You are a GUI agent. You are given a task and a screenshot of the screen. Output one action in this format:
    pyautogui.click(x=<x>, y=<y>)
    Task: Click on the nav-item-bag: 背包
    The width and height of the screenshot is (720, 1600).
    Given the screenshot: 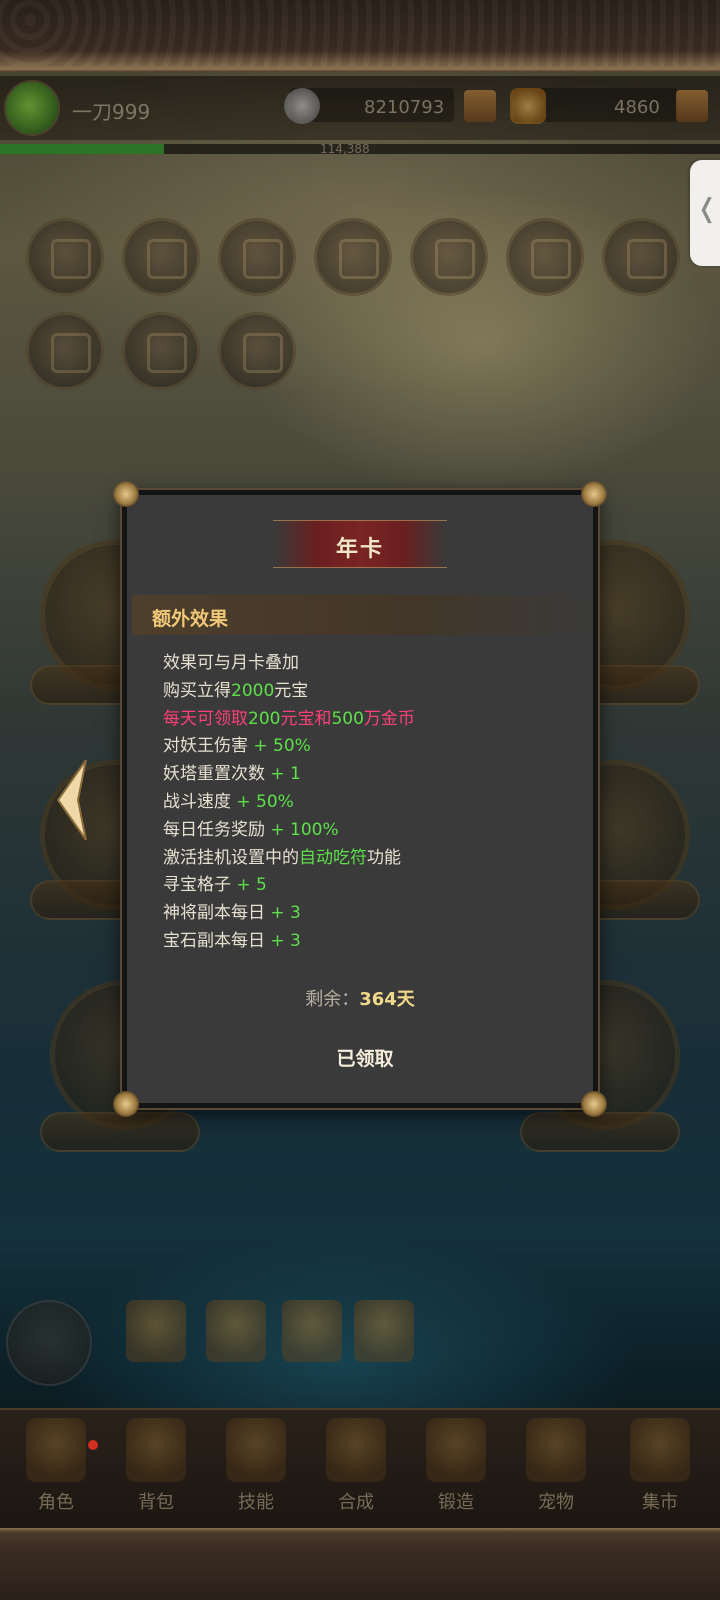 What is the action you would take?
    pyautogui.click(x=156, y=1468)
    